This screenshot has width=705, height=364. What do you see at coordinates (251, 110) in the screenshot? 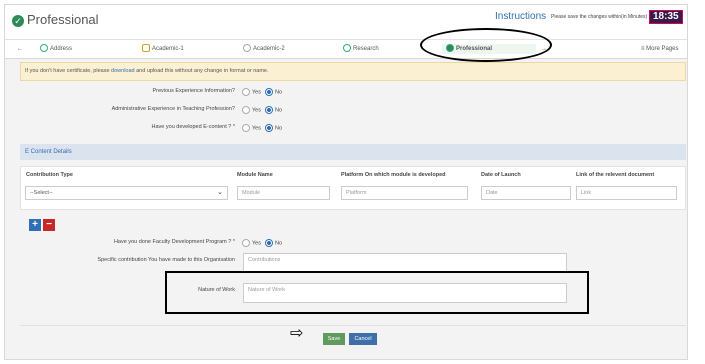
I see `admin-experience-yes: Yes` at bounding box center [251, 110].